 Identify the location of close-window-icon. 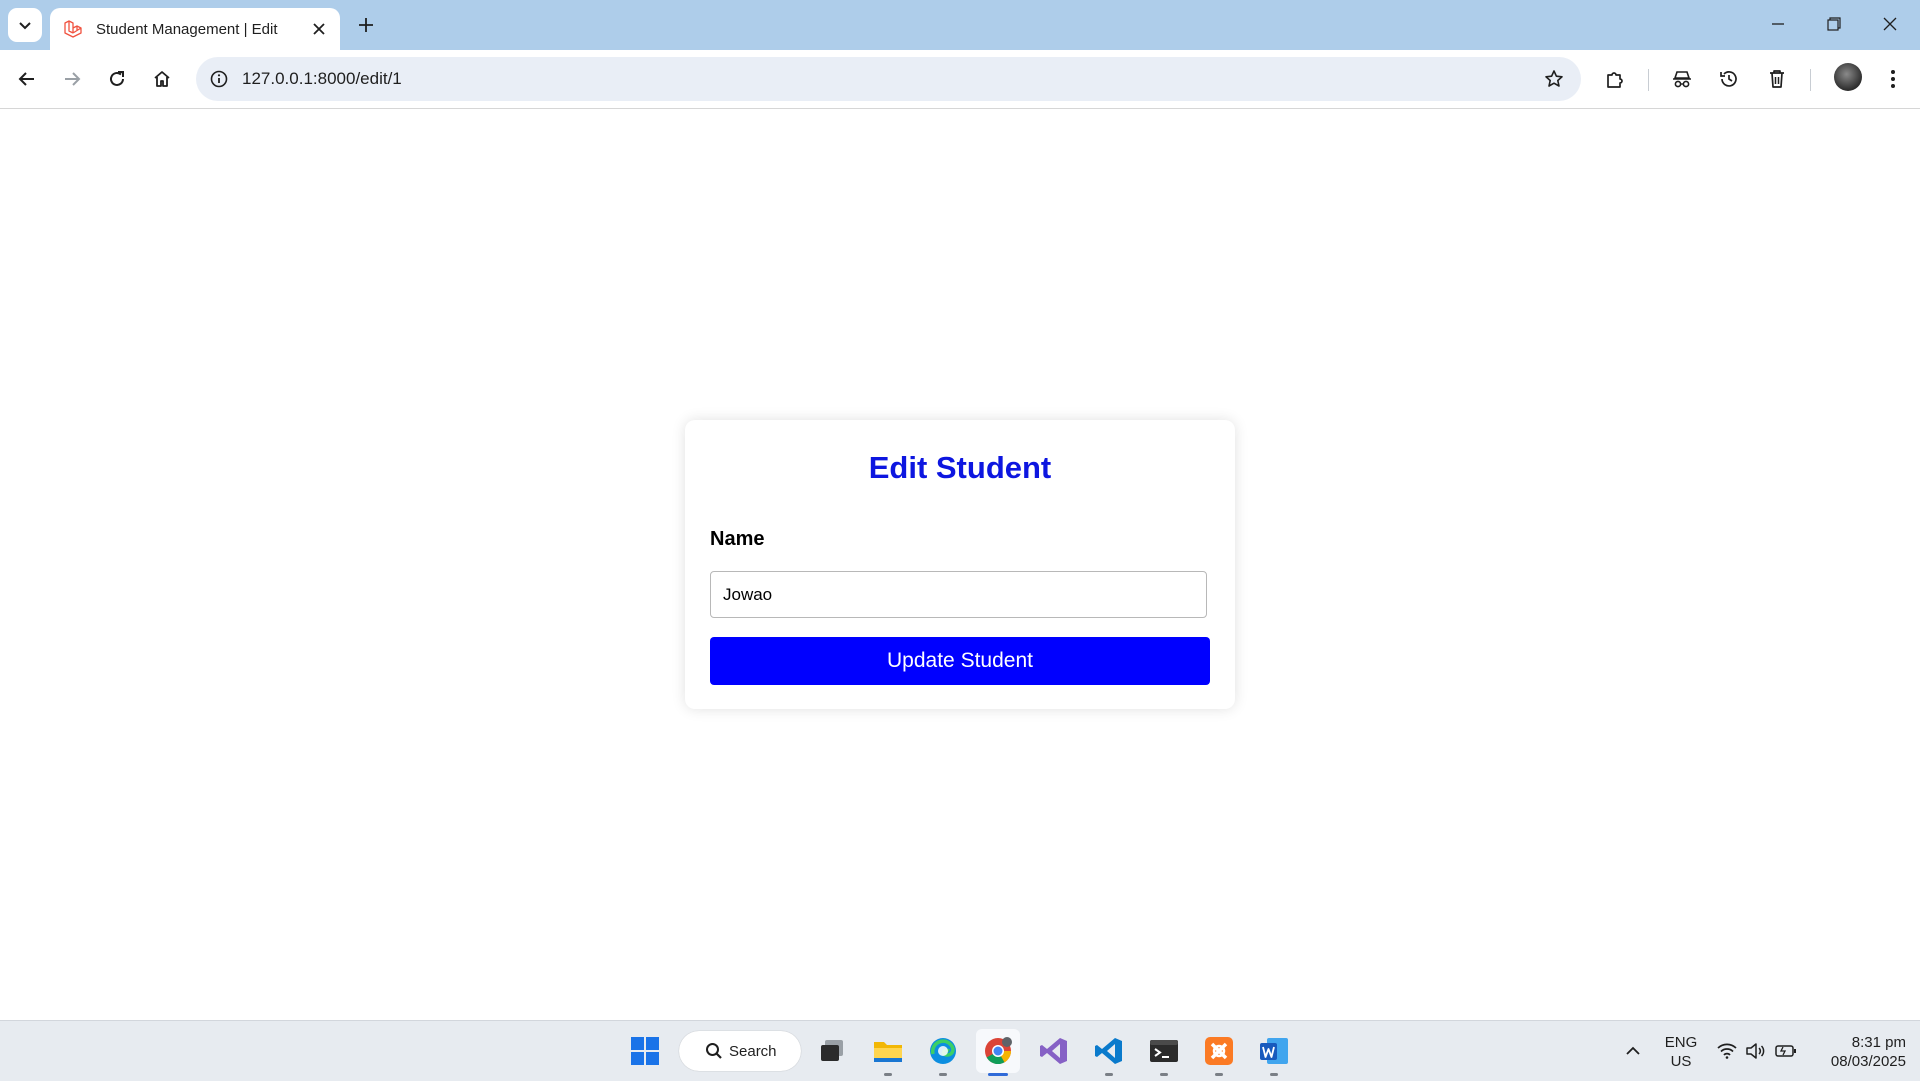
(1890, 24).